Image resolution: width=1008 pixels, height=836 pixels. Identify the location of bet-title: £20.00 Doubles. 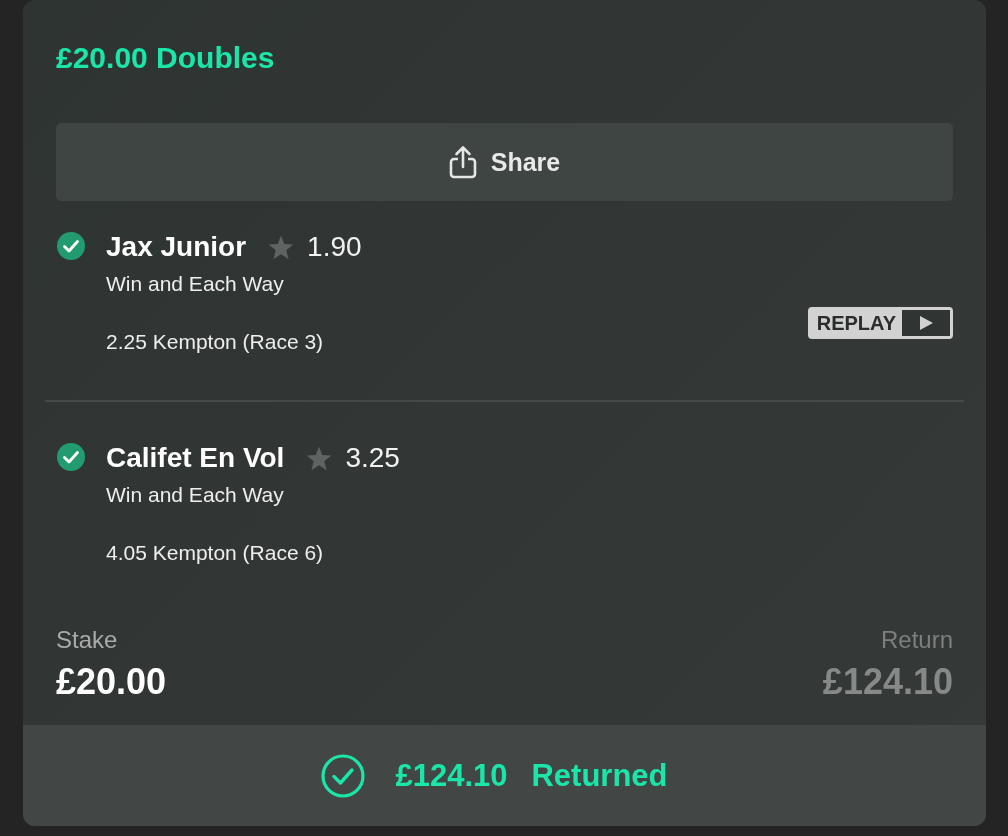
(165, 58).